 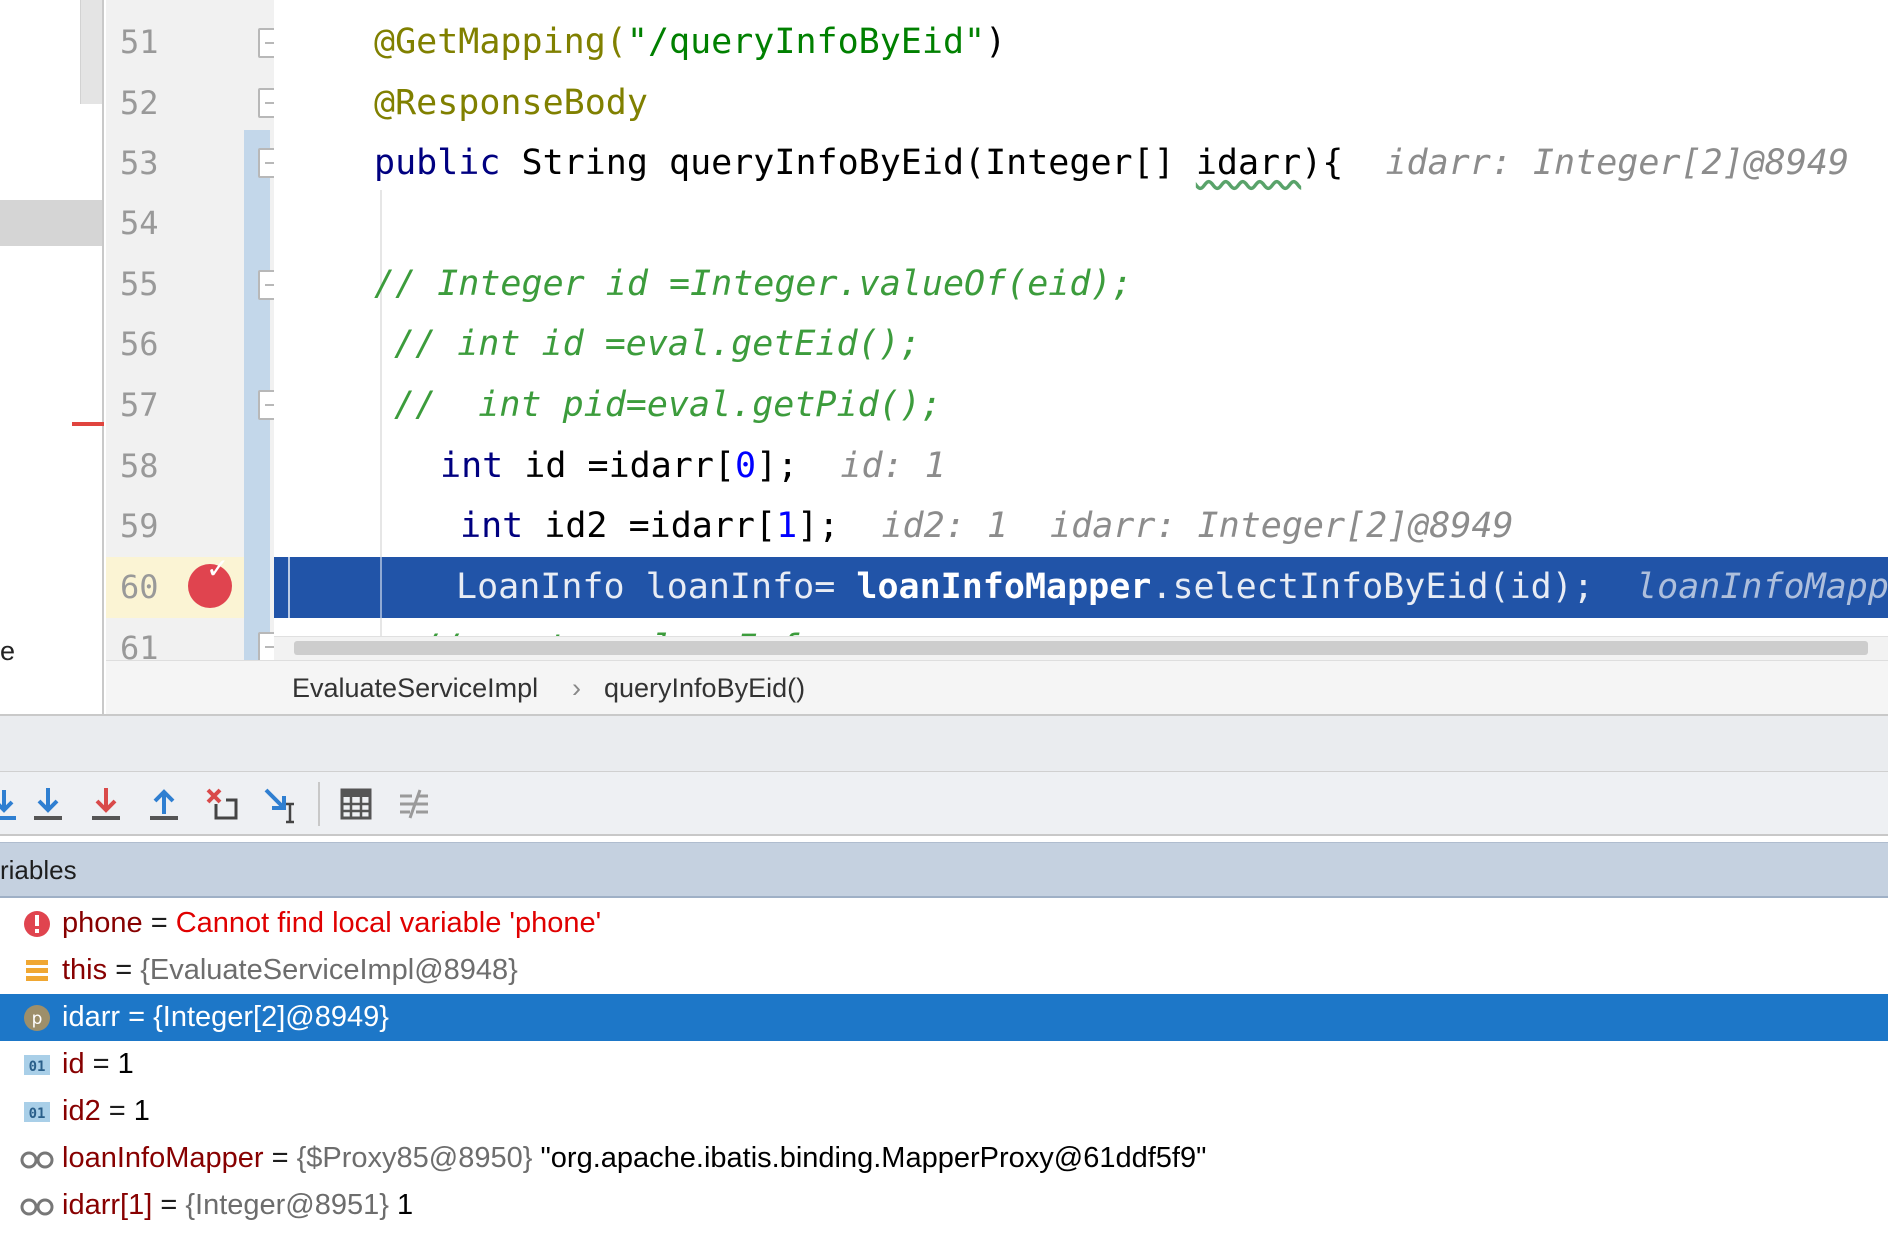 What do you see at coordinates (91, 52) in the screenshot?
I see `project-scrollbar` at bounding box center [91, 52].